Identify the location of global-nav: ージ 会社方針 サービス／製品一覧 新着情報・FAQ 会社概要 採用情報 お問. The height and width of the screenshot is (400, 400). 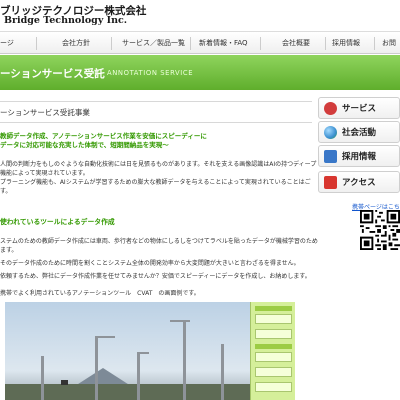
(200, 42).